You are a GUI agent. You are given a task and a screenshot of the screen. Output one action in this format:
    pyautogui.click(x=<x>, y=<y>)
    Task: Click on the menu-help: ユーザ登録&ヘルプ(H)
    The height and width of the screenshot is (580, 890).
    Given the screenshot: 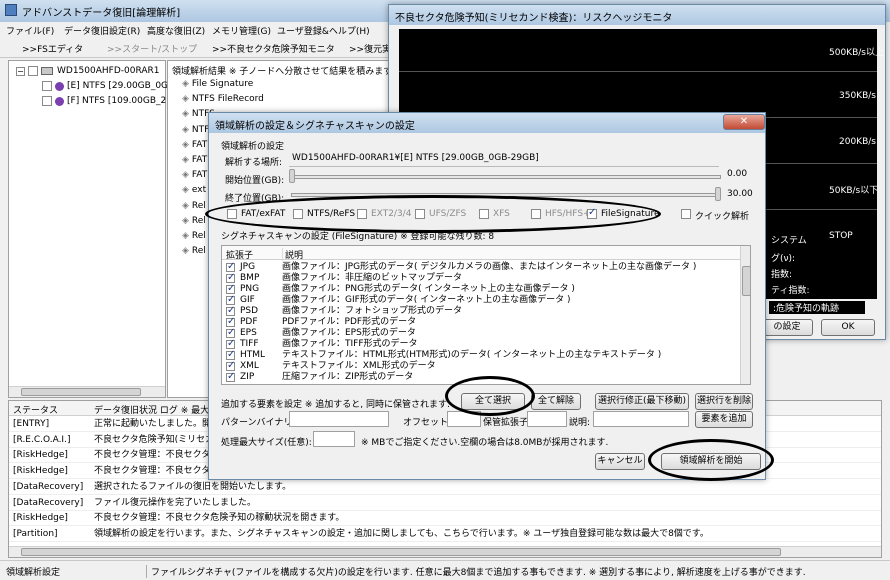 What is the action you would take?
    pyautogui.click(x=323, y=30)
    